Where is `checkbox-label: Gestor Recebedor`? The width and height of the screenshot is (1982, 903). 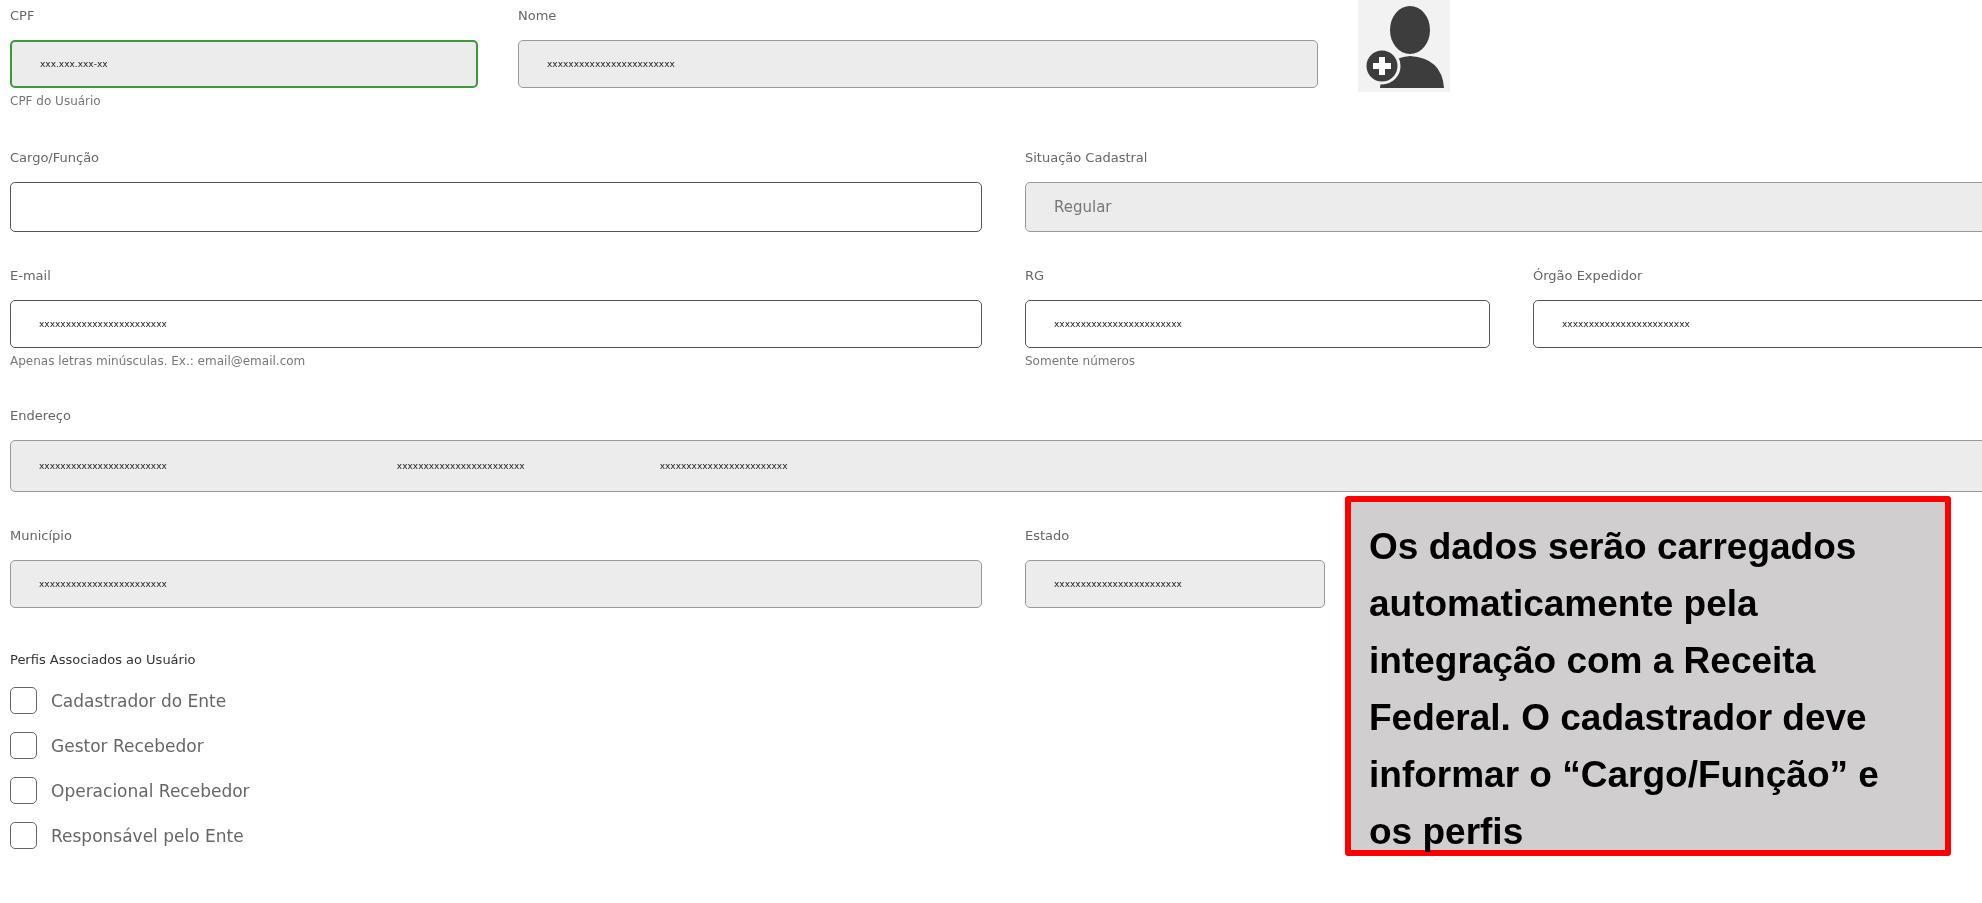 checkbox-label: Gestor Recebedor is located at coordinates (127, 745).